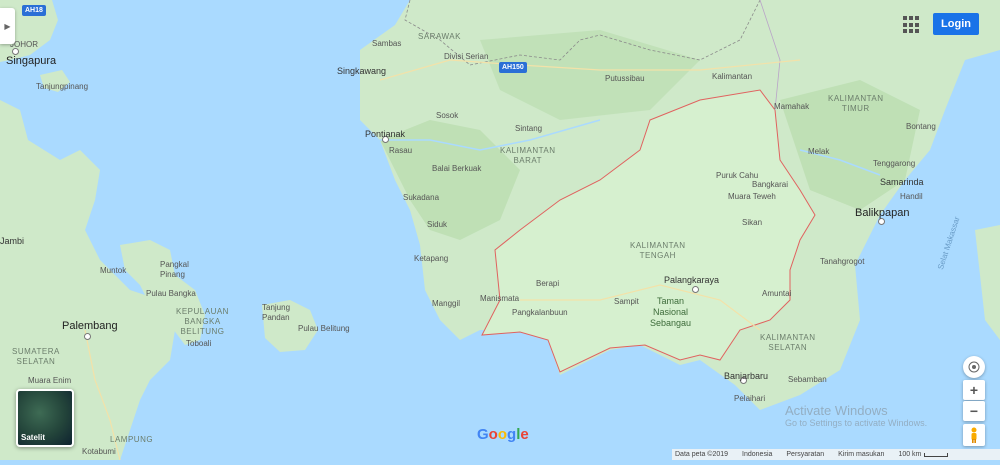 Image resolution: width=1000 pixels, height=465 pixels. What do you see at coordinates (836, 410) in the screenshot?
I see `watermark-title: Activate Windows` at bounding box center [836, 410].